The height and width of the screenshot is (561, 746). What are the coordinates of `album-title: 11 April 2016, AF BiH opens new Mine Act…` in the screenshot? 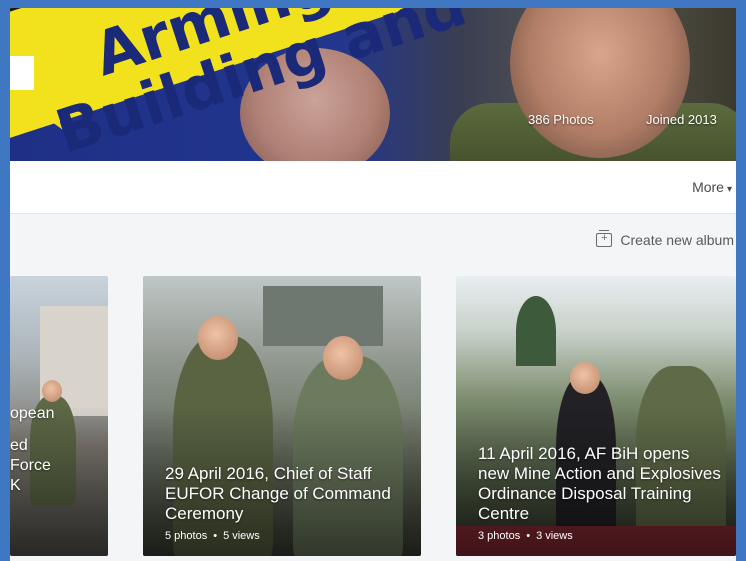 It's located at (599, 483).